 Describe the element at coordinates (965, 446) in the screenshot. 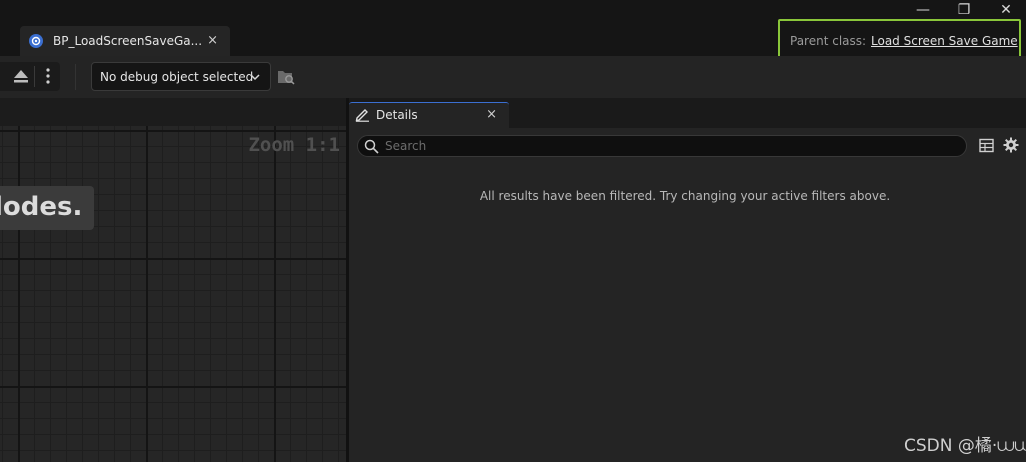

I see `watermark: CSDN @橘·⩊⩊` at that location.